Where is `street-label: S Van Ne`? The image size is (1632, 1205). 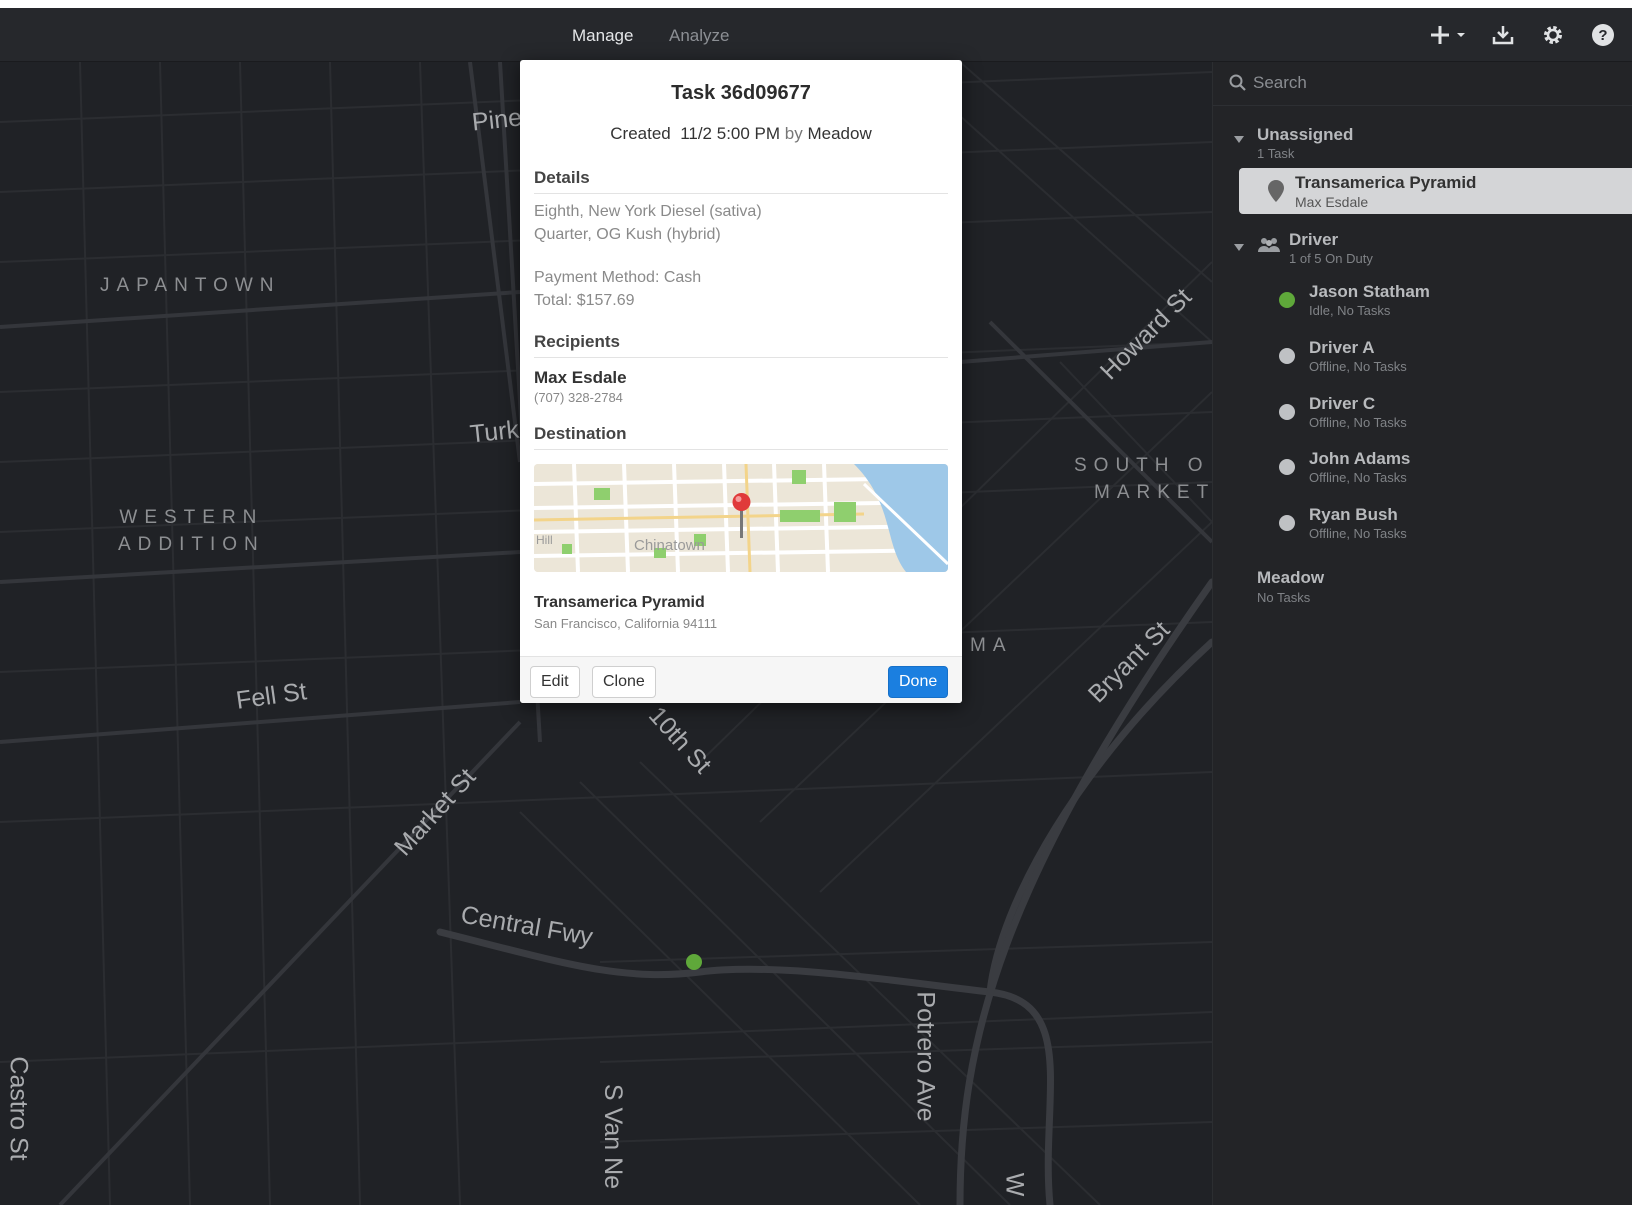
street-label: S Van Ne is located at coordinates (613, 1136).